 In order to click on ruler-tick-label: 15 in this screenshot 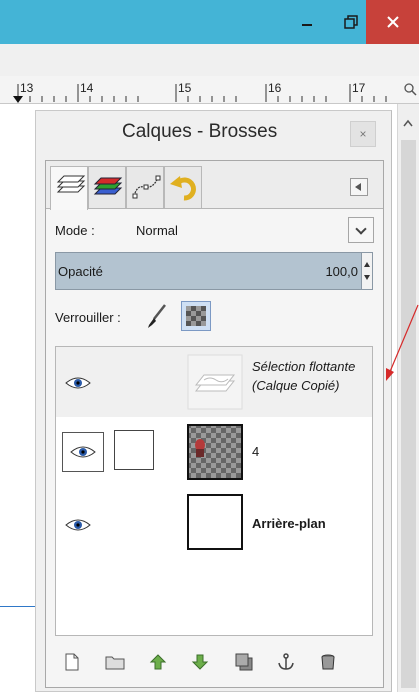, I will do `click(185, 88)`.